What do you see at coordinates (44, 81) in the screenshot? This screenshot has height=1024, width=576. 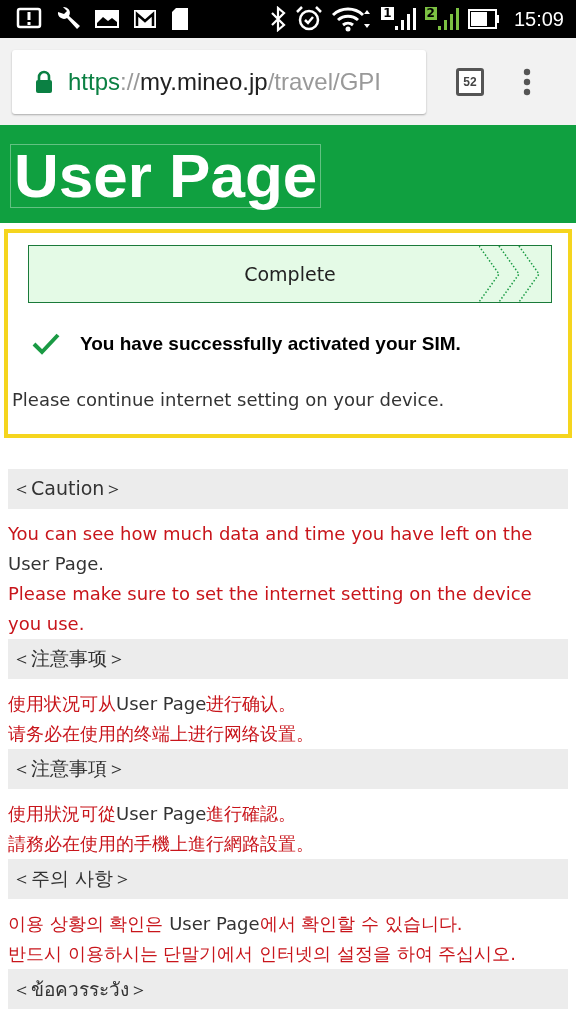 I see `lock-icon` at bounding box center [44, 81].